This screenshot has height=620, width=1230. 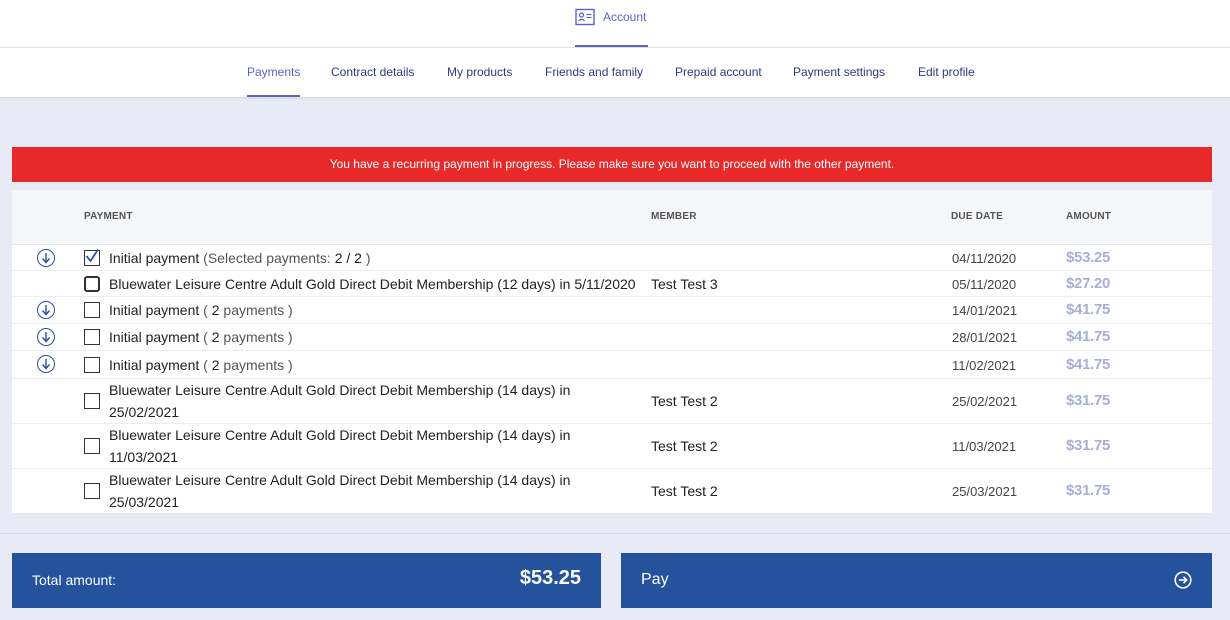 I want to click on id-card-icon, so click(x=585, y=17).